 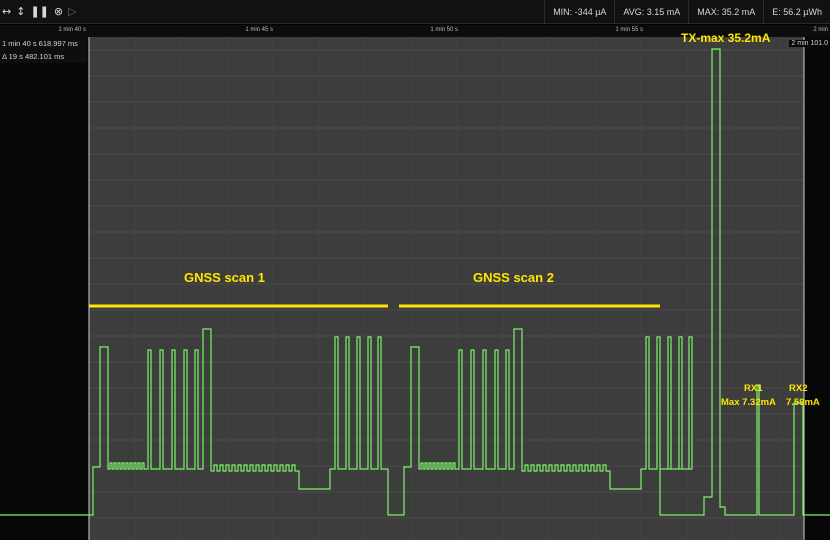 I want to click on gnss-scan-1-label: GNSS scan 1, so click(x=224, y=277).